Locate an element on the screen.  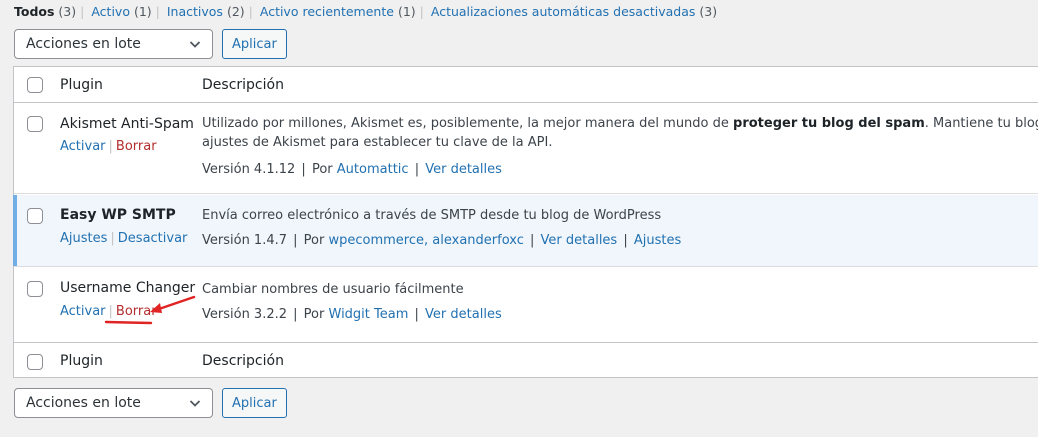
filter-recently-active-count: (1) is located at coordinates (406, 11).